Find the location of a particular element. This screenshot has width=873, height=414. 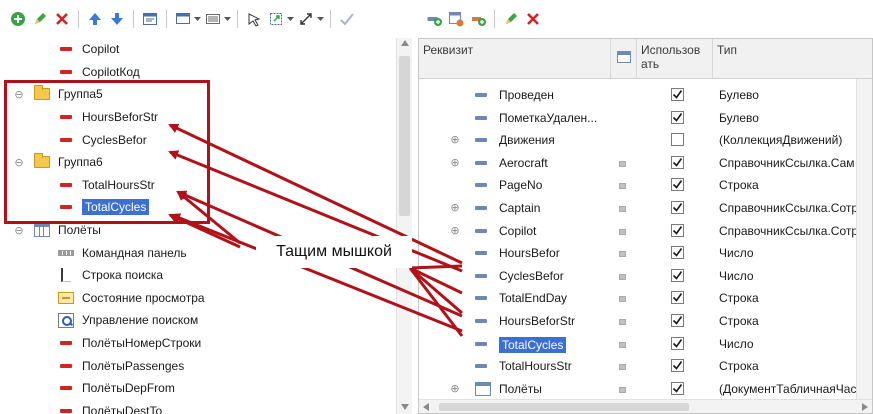

table-row: CyclesBefor Число is located at coordinates (645, 277).